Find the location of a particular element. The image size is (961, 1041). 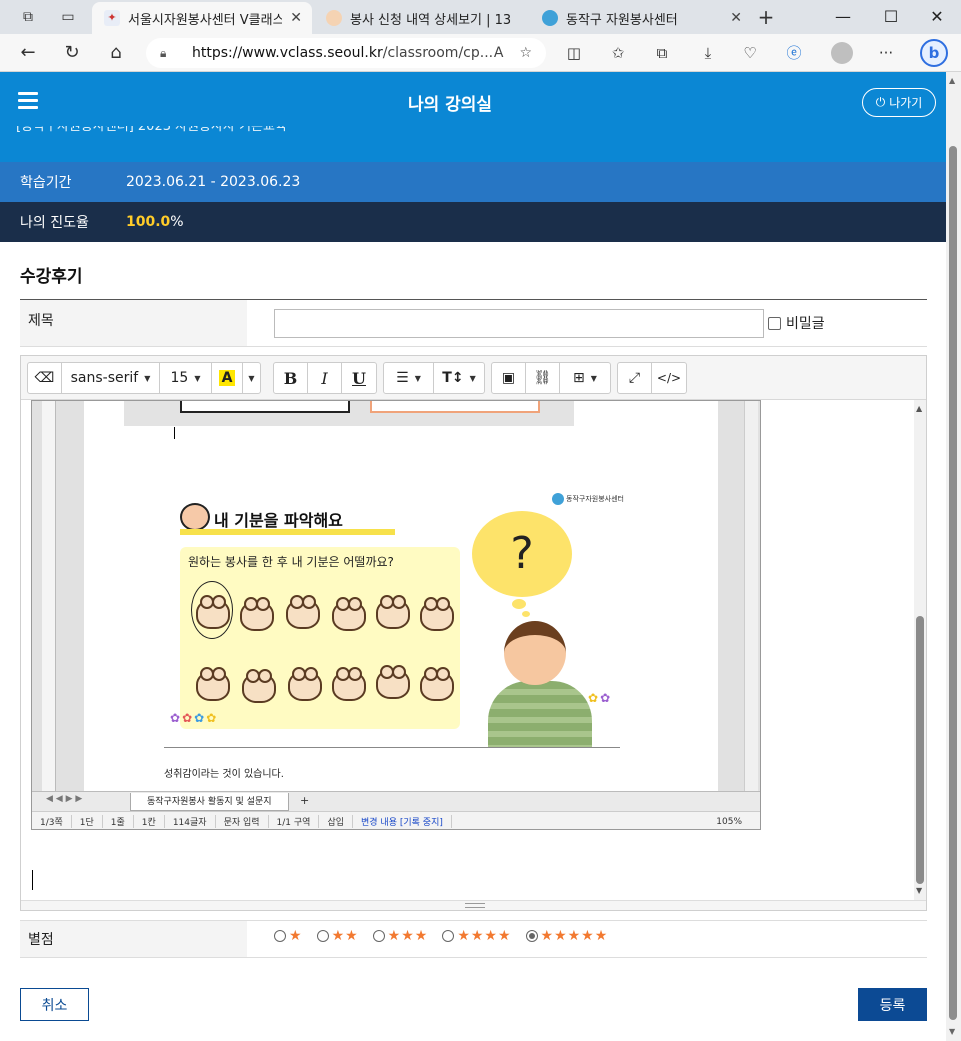

secret-checkbox is located at coordinates (774, 323).